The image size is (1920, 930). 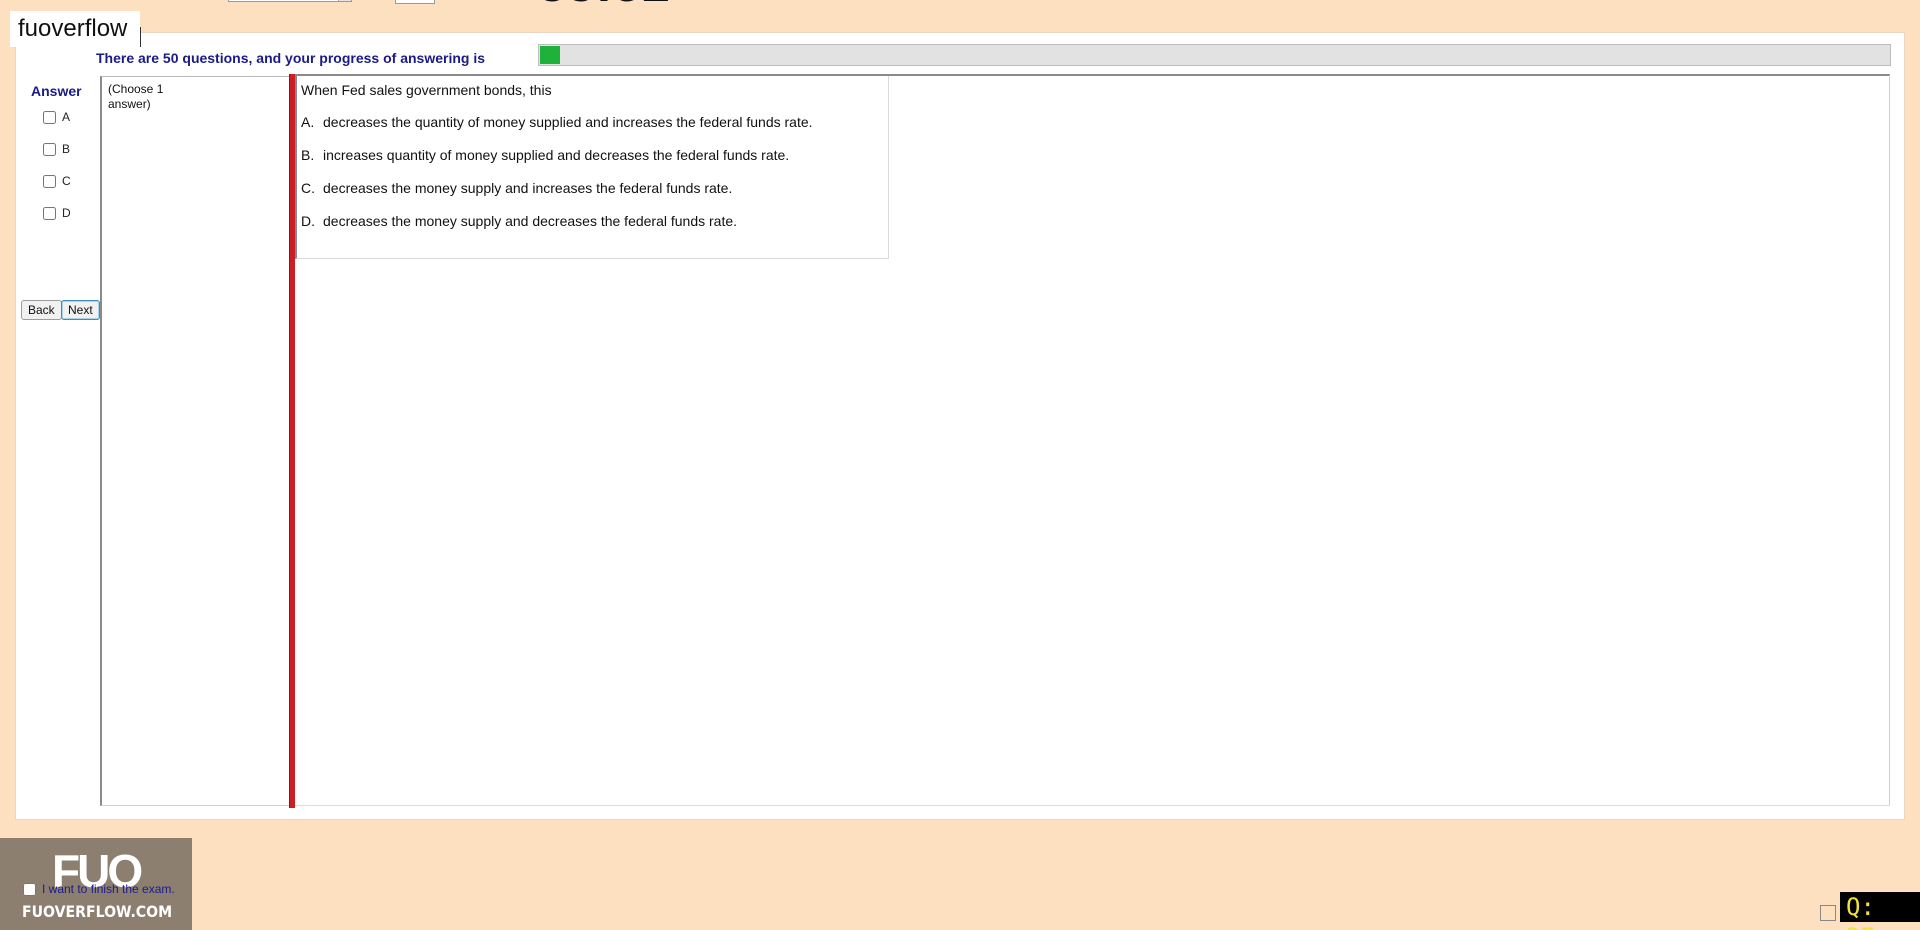 I want to click on option-letter: B., so click(x=308, y=155).